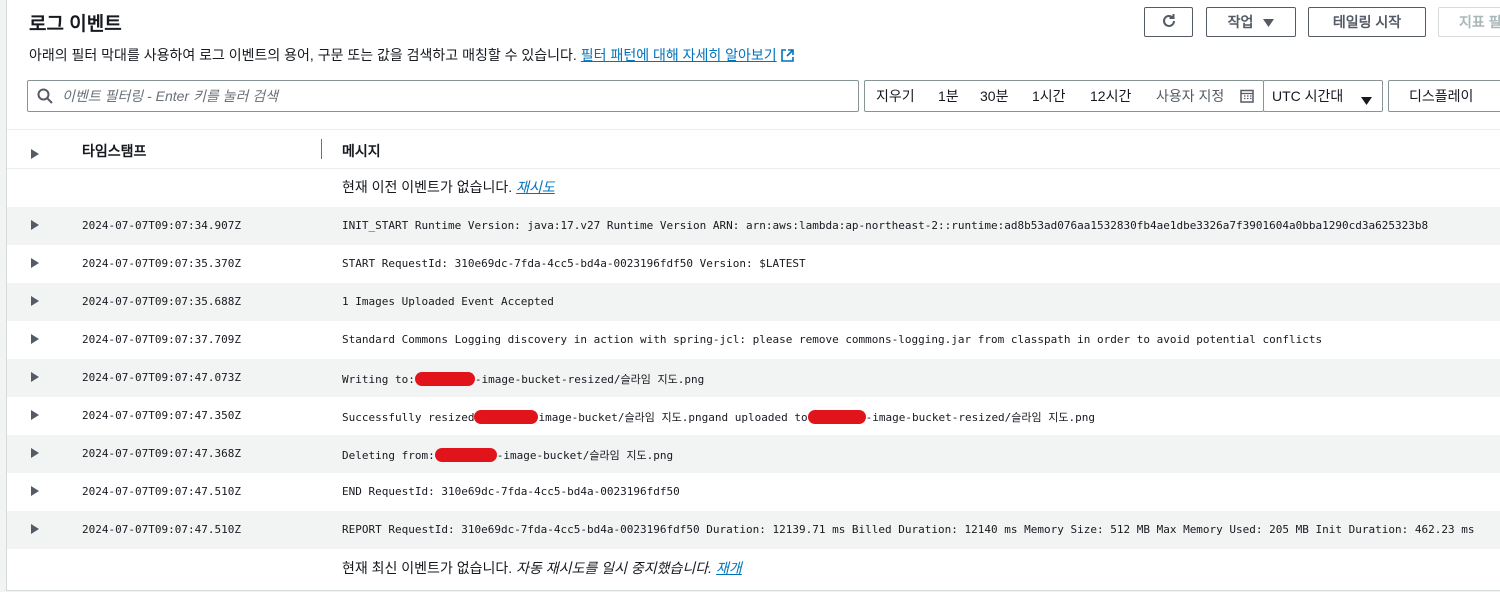 The height and width of the screenshot is (592, 1500). Describe the element at coordinates (459, 96) in the screenshot. I see `event-filter-input` at that location.